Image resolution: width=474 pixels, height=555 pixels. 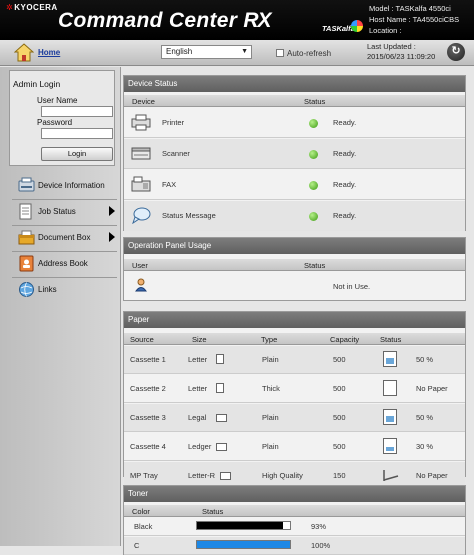 What do you see at coordinates (338, 28) in the screenshot?
I see `taskalfa-logo: TASKalfa` at bounding box center [338, 28].